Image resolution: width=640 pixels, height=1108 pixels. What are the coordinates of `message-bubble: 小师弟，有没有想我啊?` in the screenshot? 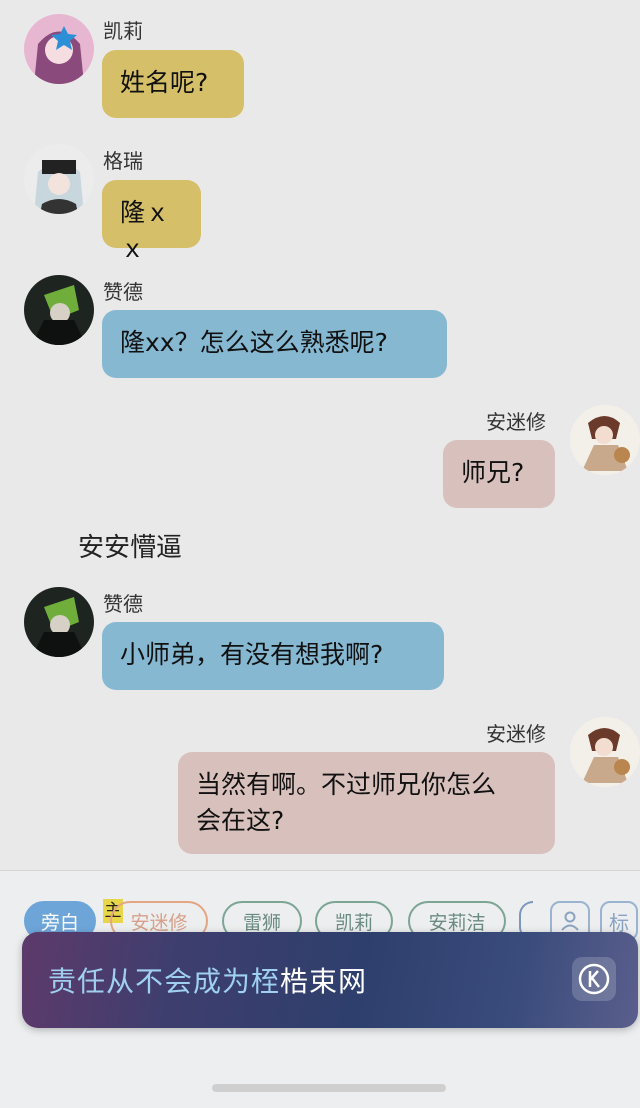 It's located at (273, 656).